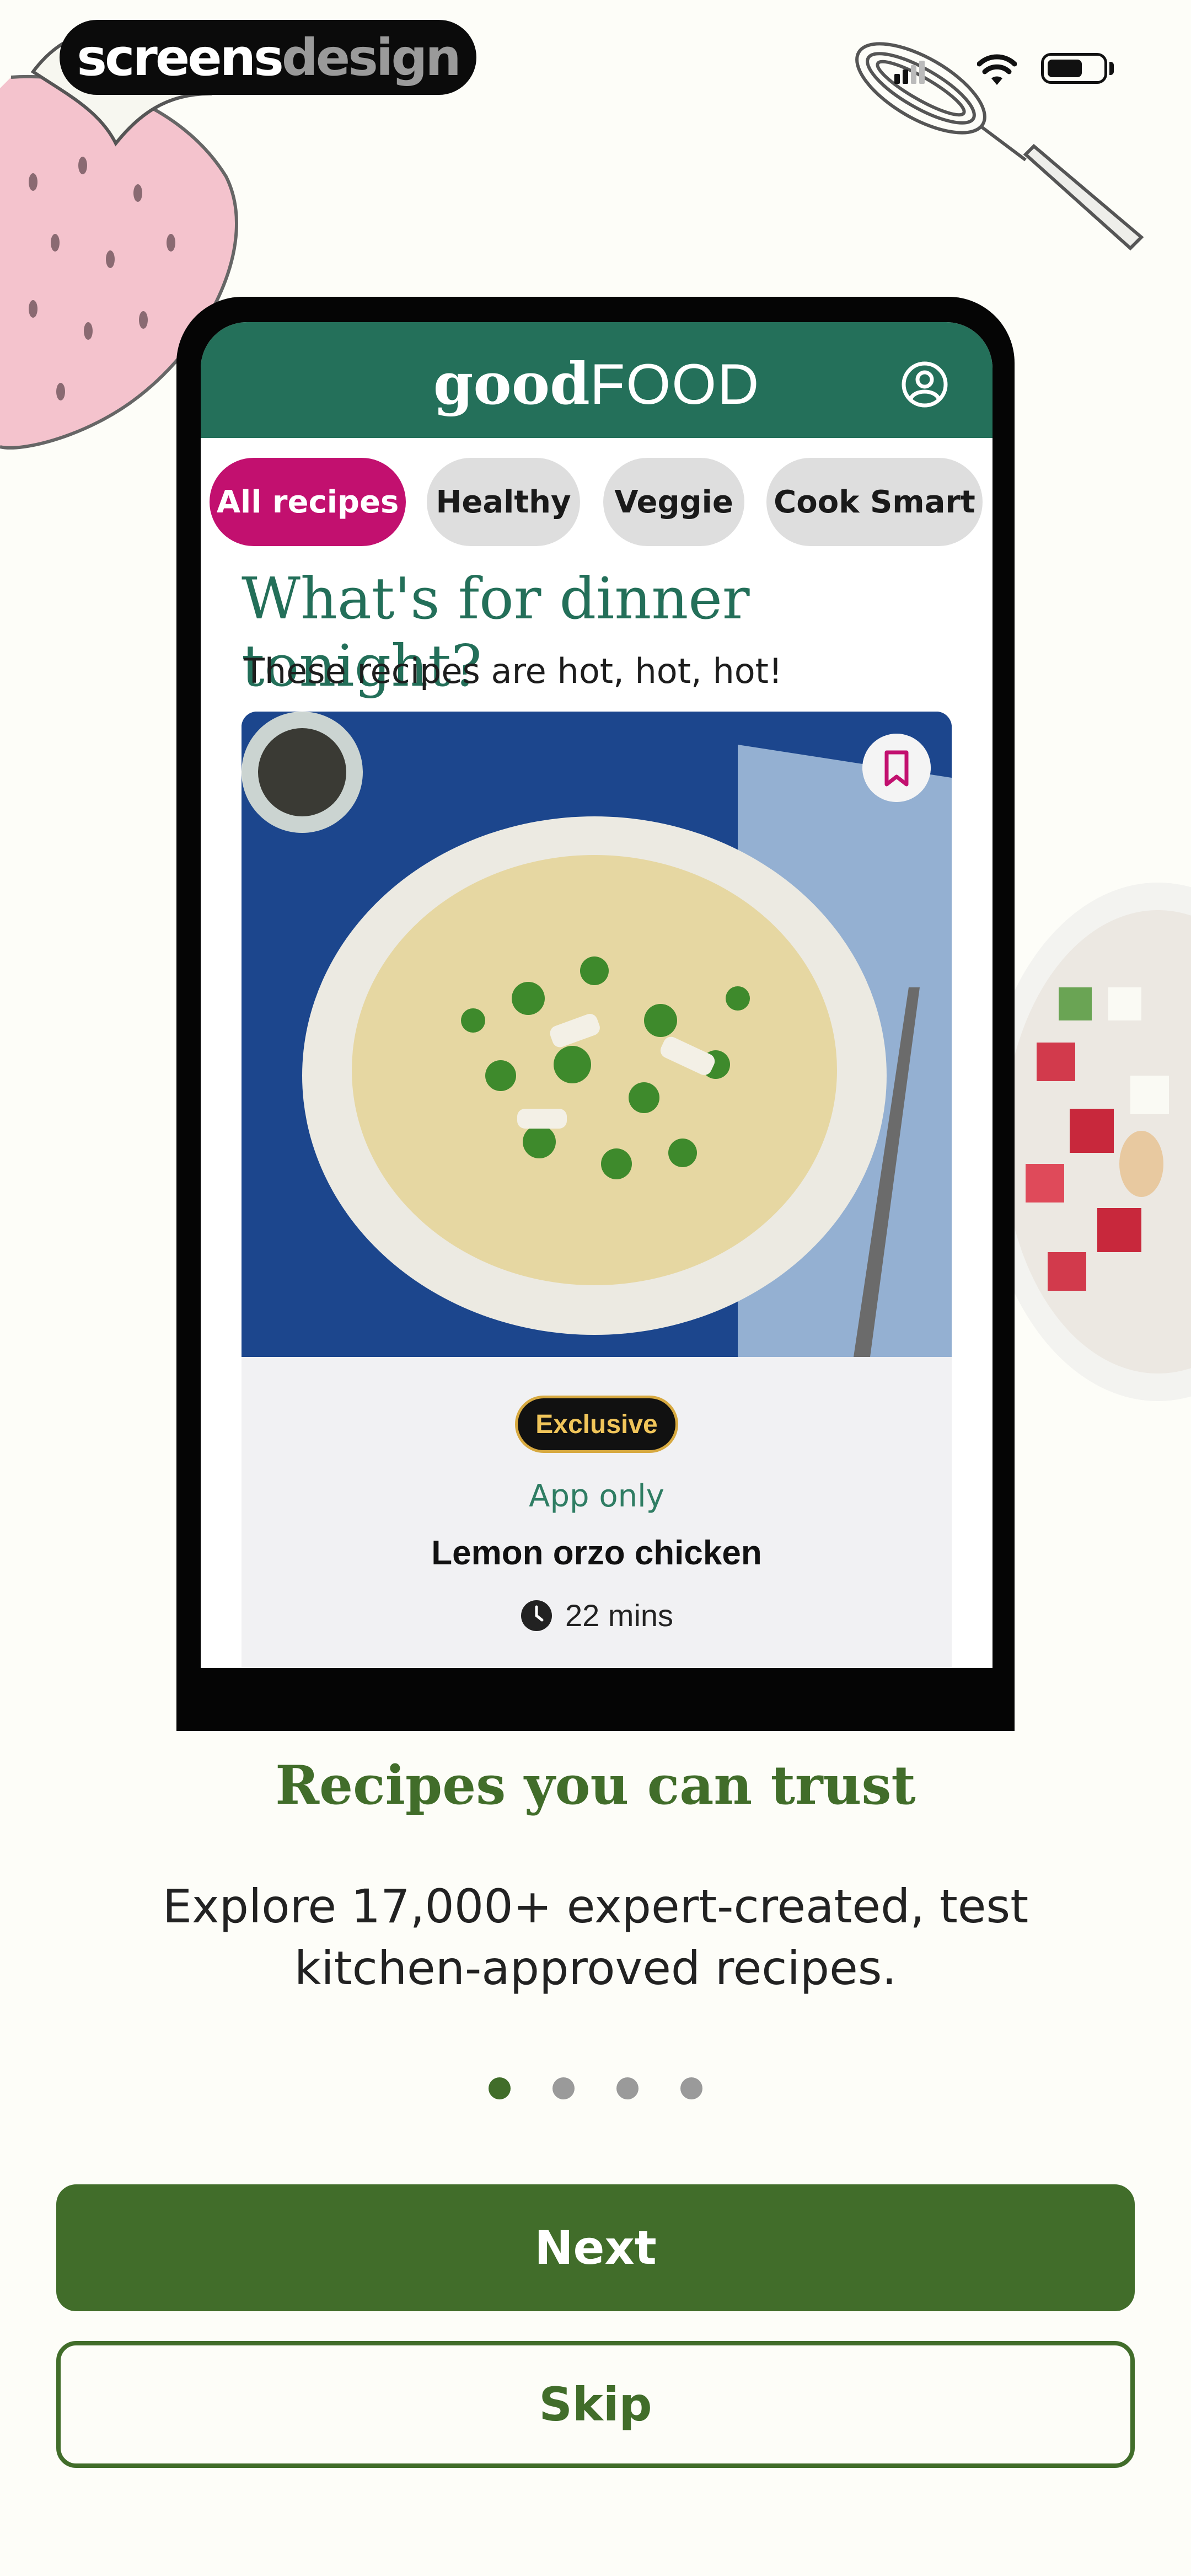  I want to click on wifi-icon, so click(997, 69).